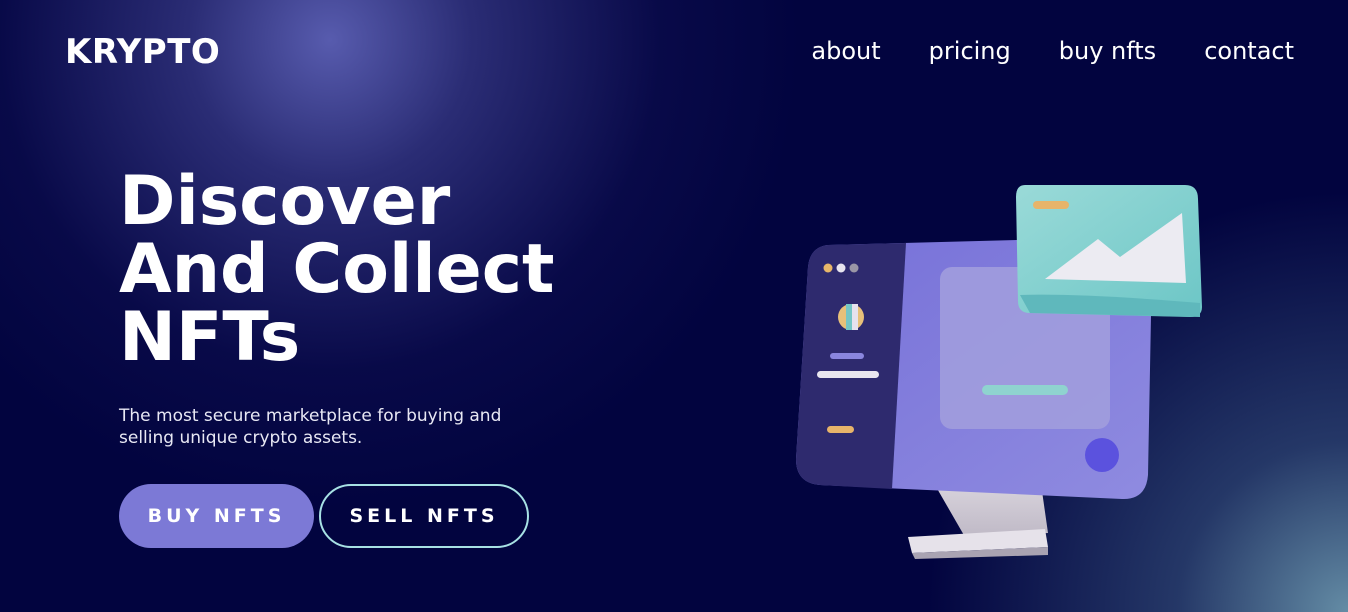 The height and width of the screenshot is (612, 1348). I want to click on nav-link-pricing: pricing, so click(970, 51).